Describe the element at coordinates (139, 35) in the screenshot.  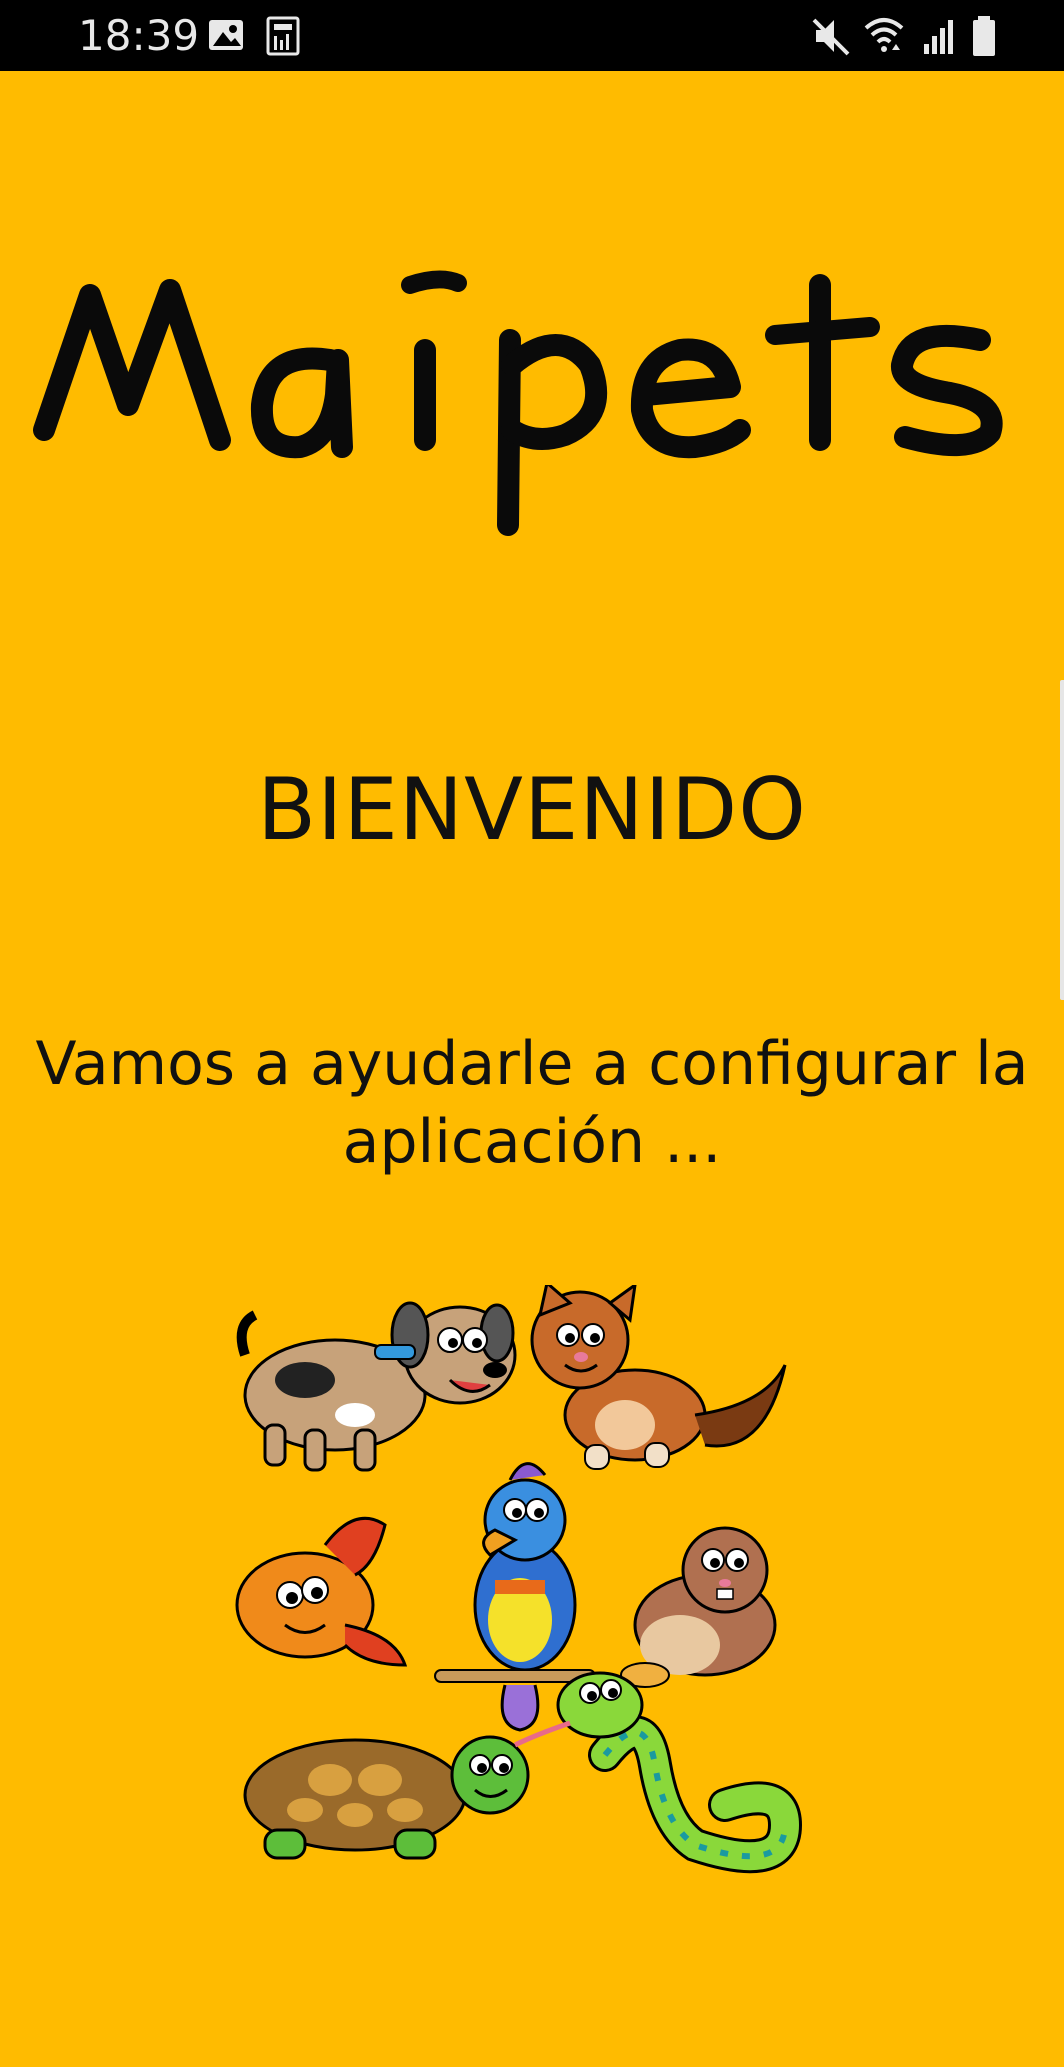
I see `status-time: 18:39` at that location.